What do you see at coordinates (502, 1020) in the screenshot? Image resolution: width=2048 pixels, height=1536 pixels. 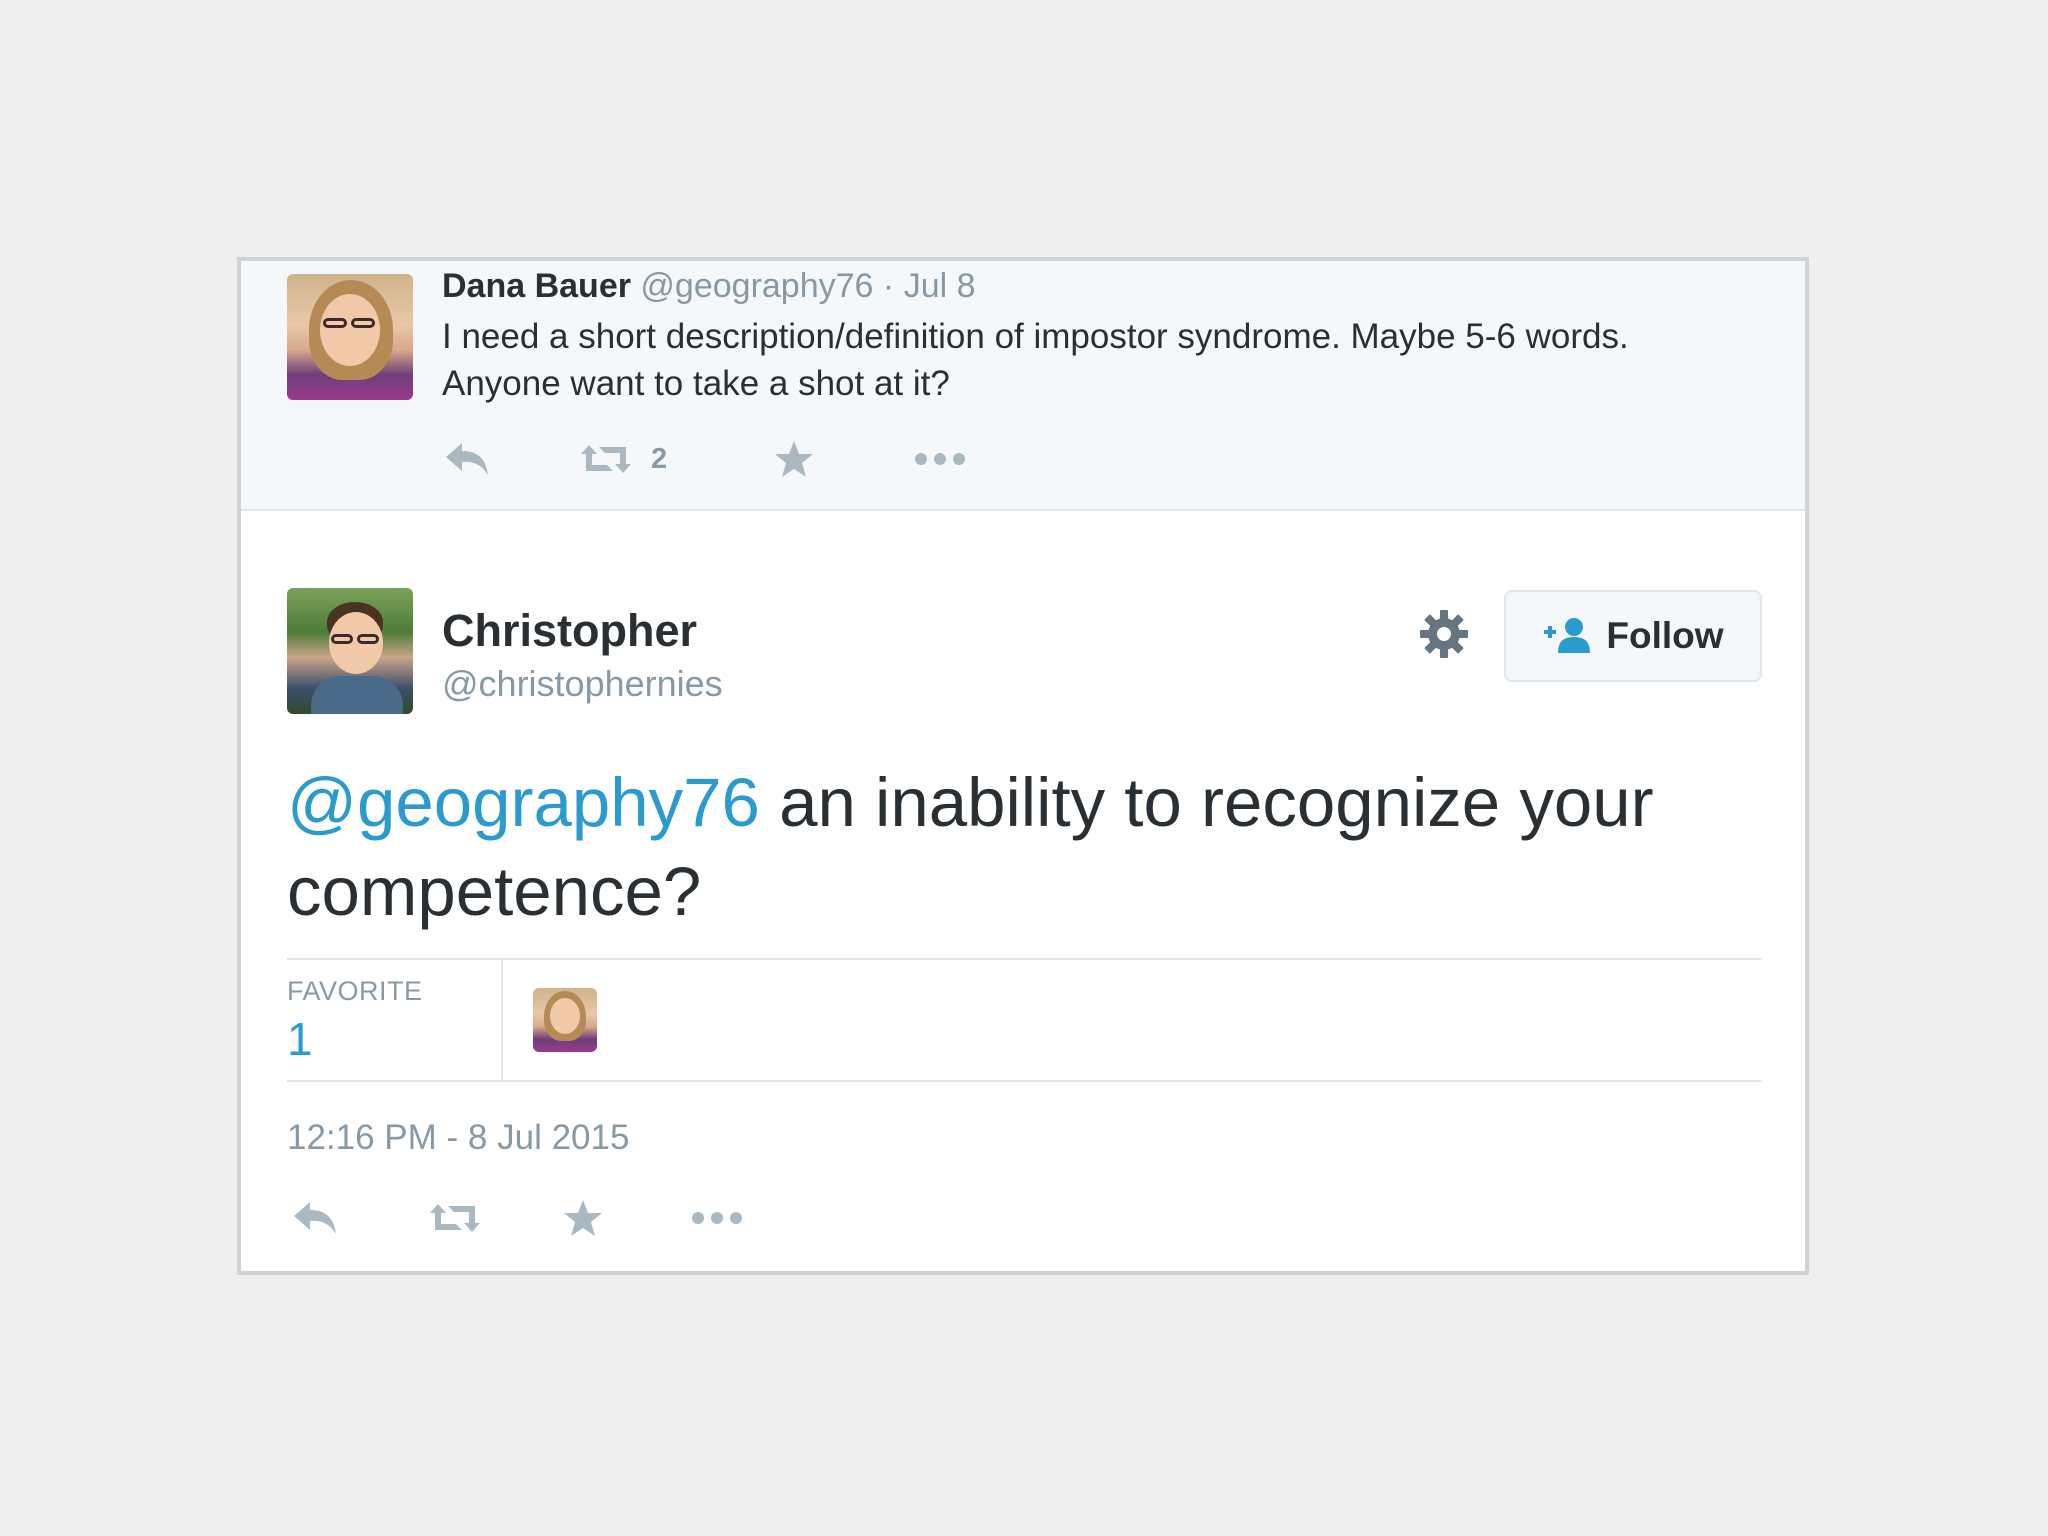 I see `stats-divider` at bounding box center [502, 1020].